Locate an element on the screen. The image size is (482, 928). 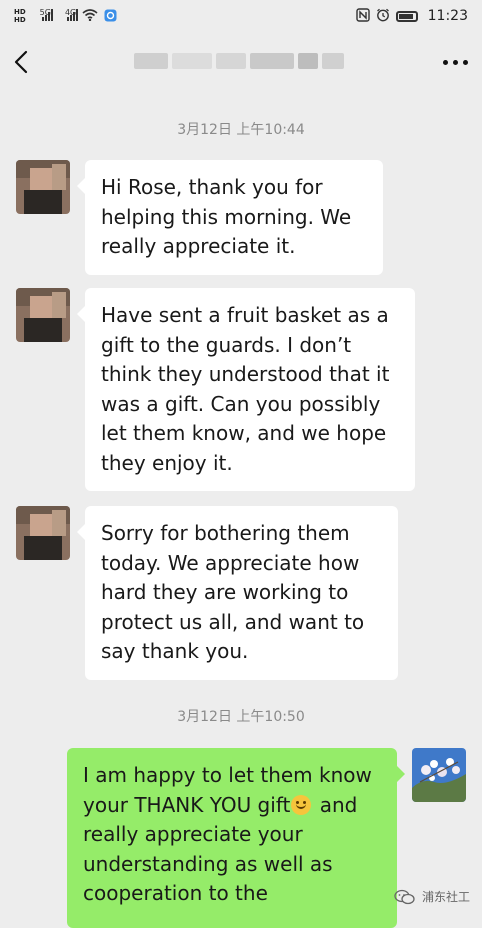
status-bar: HD HD 5G 4G 11:23 is located at coordinates (241, 16).